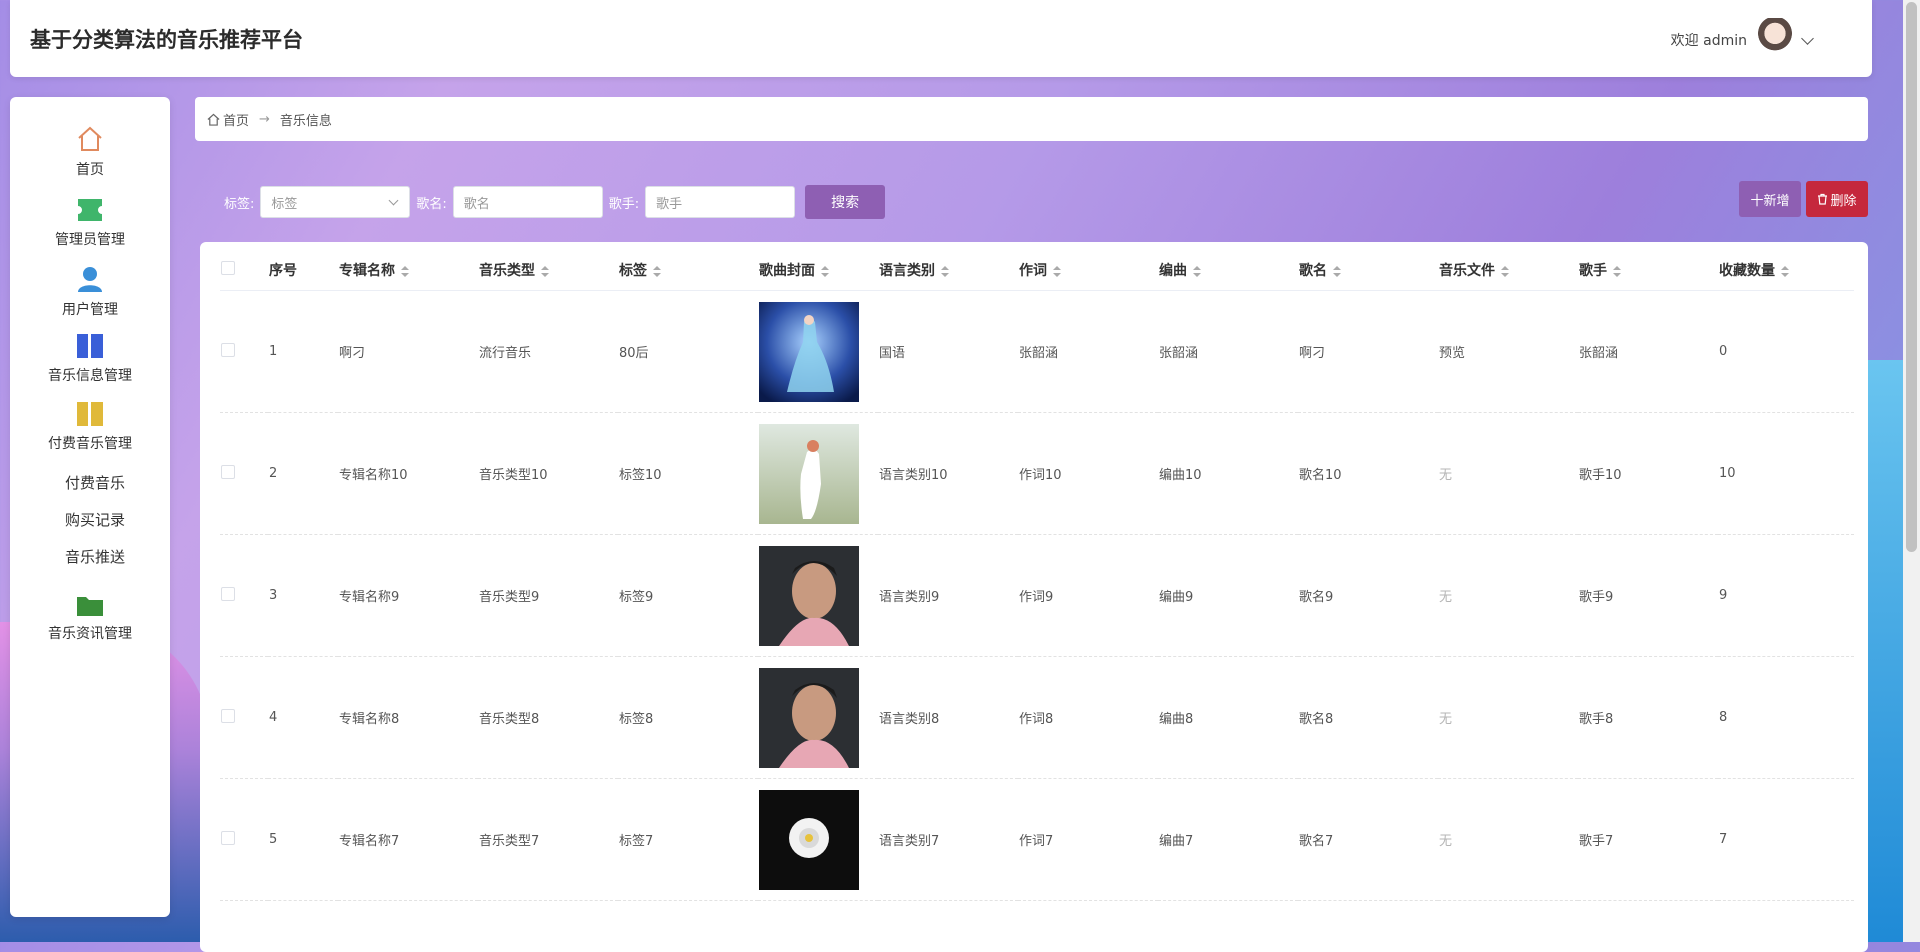 Image resolution: width=1920 pixels, height=952 pixels. Describe the element at coordinates (1037, 351) in the screenshot. I see `table-row: 1 啊刁 流行音乐 80后 国语 张韶涵 张韶涵 啊刁 预览 张韶涵 0` at that location.